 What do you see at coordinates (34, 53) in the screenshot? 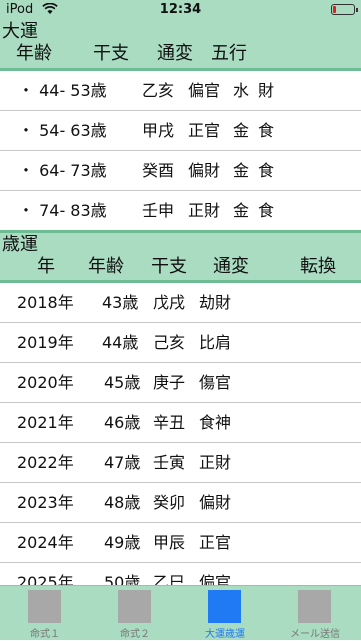
I see `daiun-col-age: 年齢` at bounding box center [34, 53].